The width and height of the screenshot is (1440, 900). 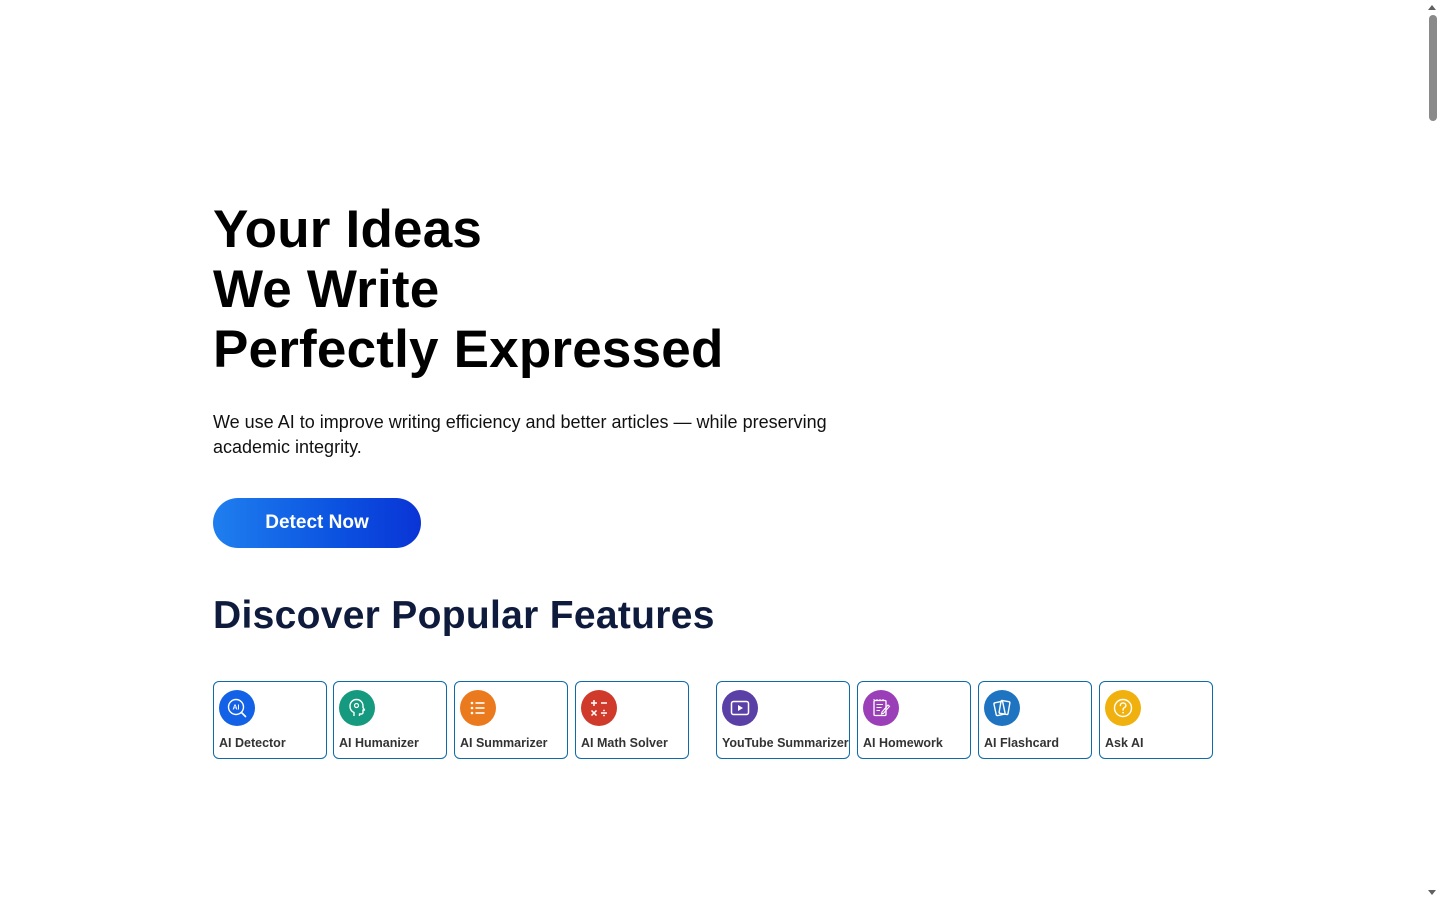 I want to click on feature-card-ai-detector: AI AI Detector, so click(x=270, y=720).